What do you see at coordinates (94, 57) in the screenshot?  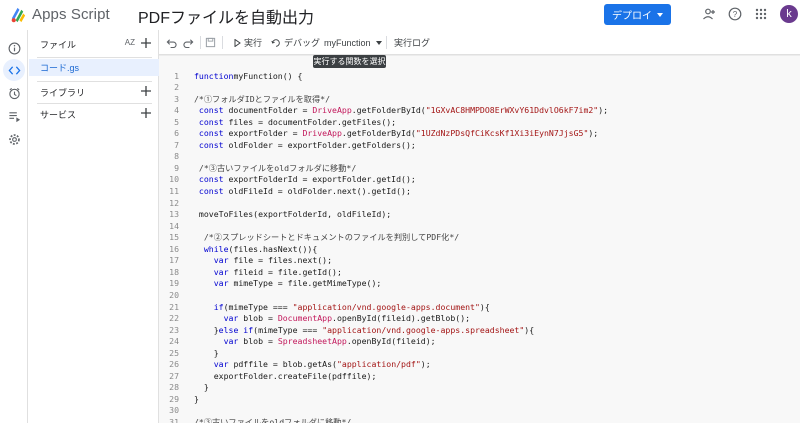 I see `divider` at bounding box center [94, 57].